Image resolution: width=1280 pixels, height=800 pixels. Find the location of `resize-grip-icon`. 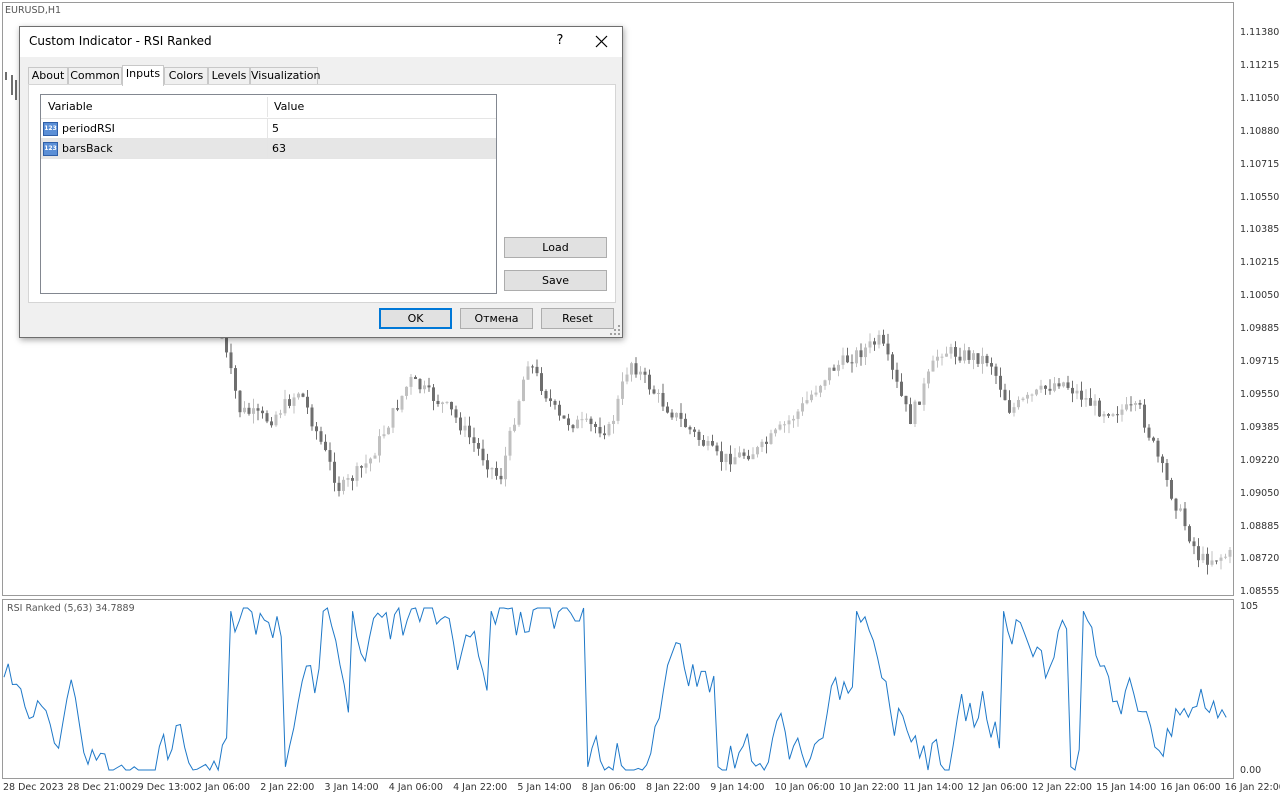

resize-grip-icon is located at coordinates (615, 330).